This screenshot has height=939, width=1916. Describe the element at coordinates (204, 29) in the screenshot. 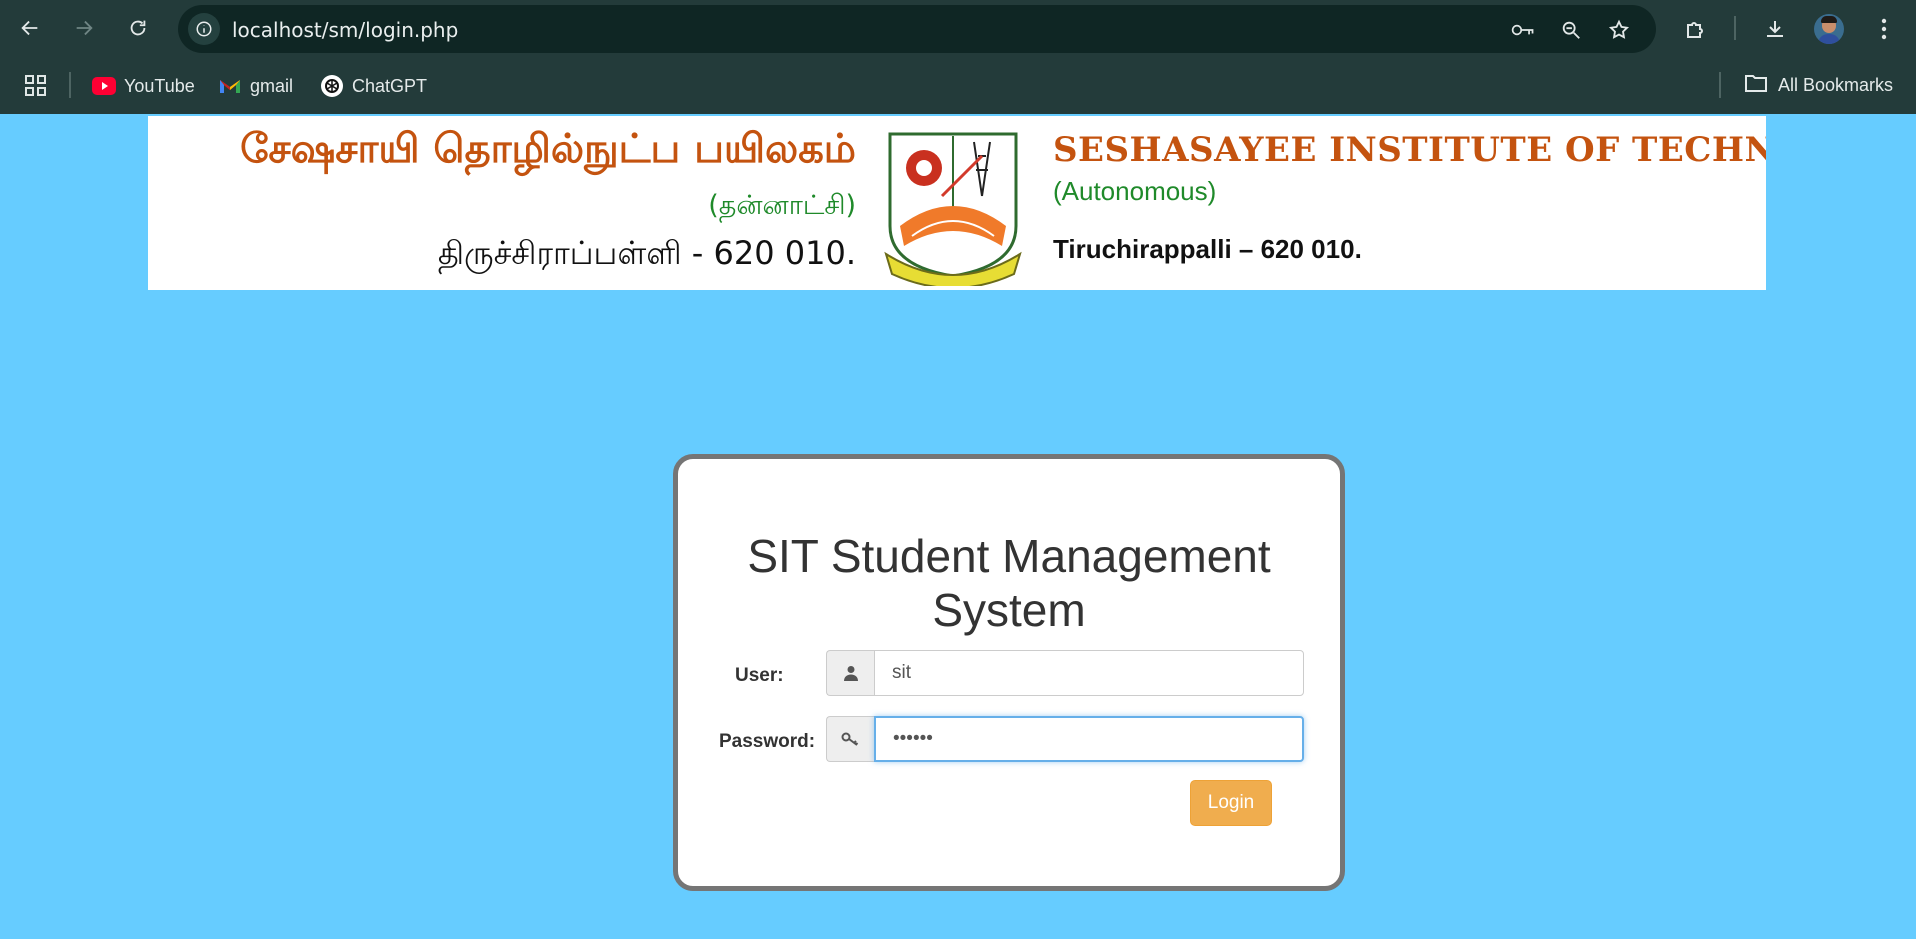

I see `site-info-icon` at that location.